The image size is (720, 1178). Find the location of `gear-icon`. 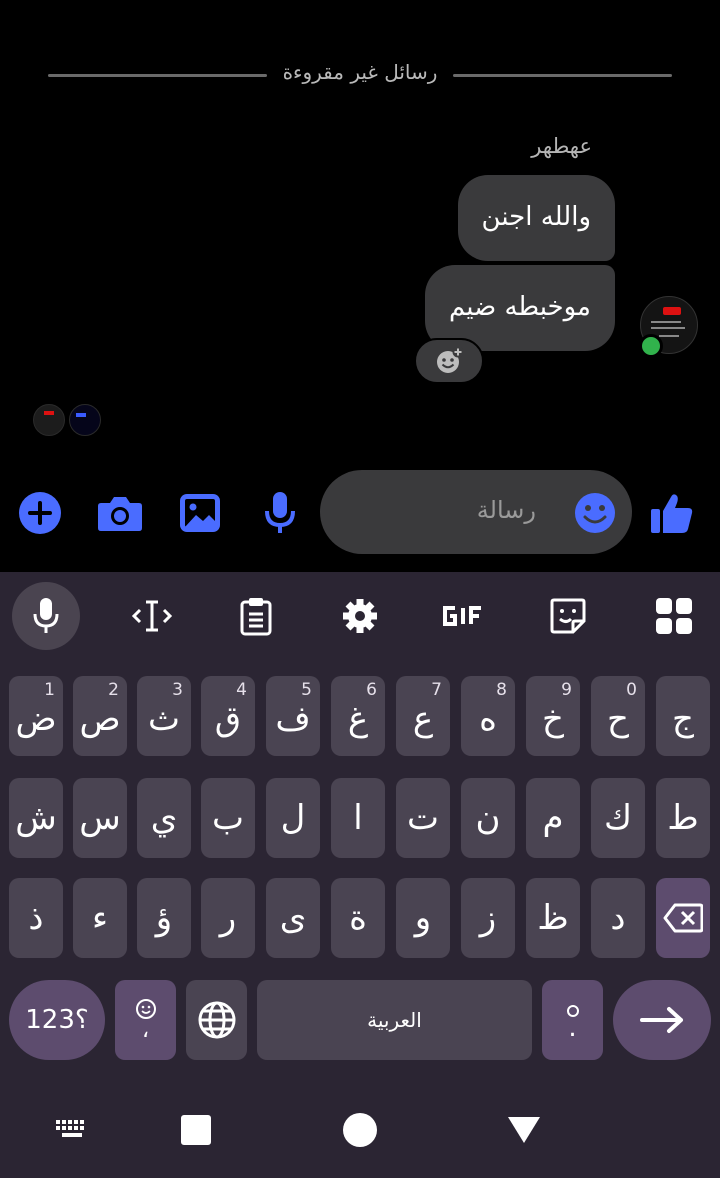

gear-icon is located at coordinates (360, 616).